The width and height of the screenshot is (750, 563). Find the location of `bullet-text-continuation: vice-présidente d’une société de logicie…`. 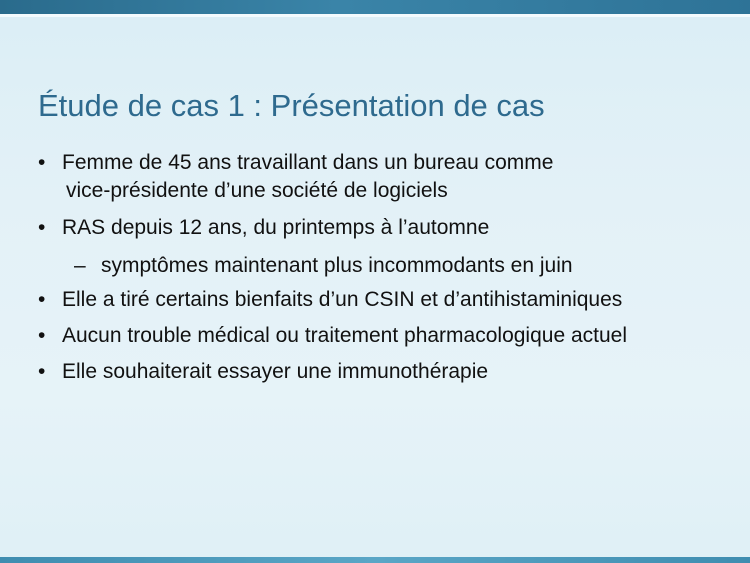

bullet-text-continuation: vice-présidente d’une société de logicie… is located at coordinates (257, 190).